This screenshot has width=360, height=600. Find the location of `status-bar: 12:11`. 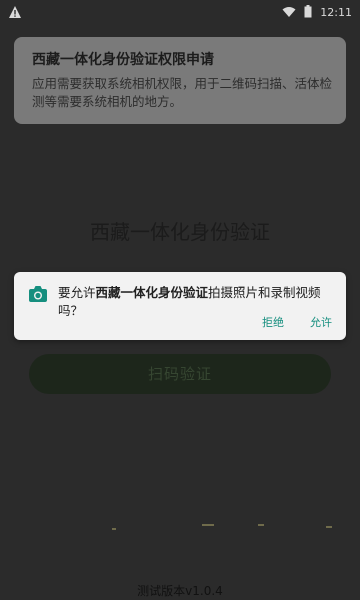

status-bar: 12:11 is located at coordinates (180, 11).